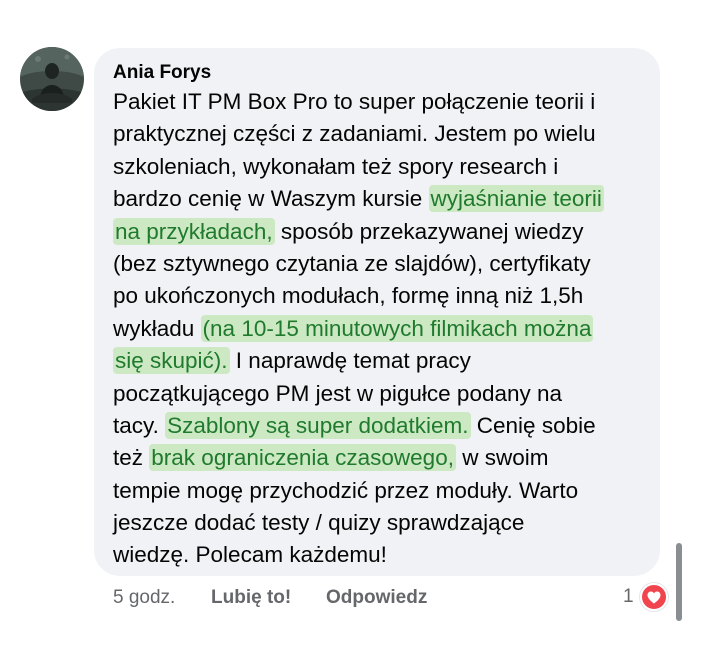 The image size is (706, 654). What do you see at coordinates (378, 73) in the screenshot?
I see `comment-author: Ania Forys` at bounding box center [378, 73].